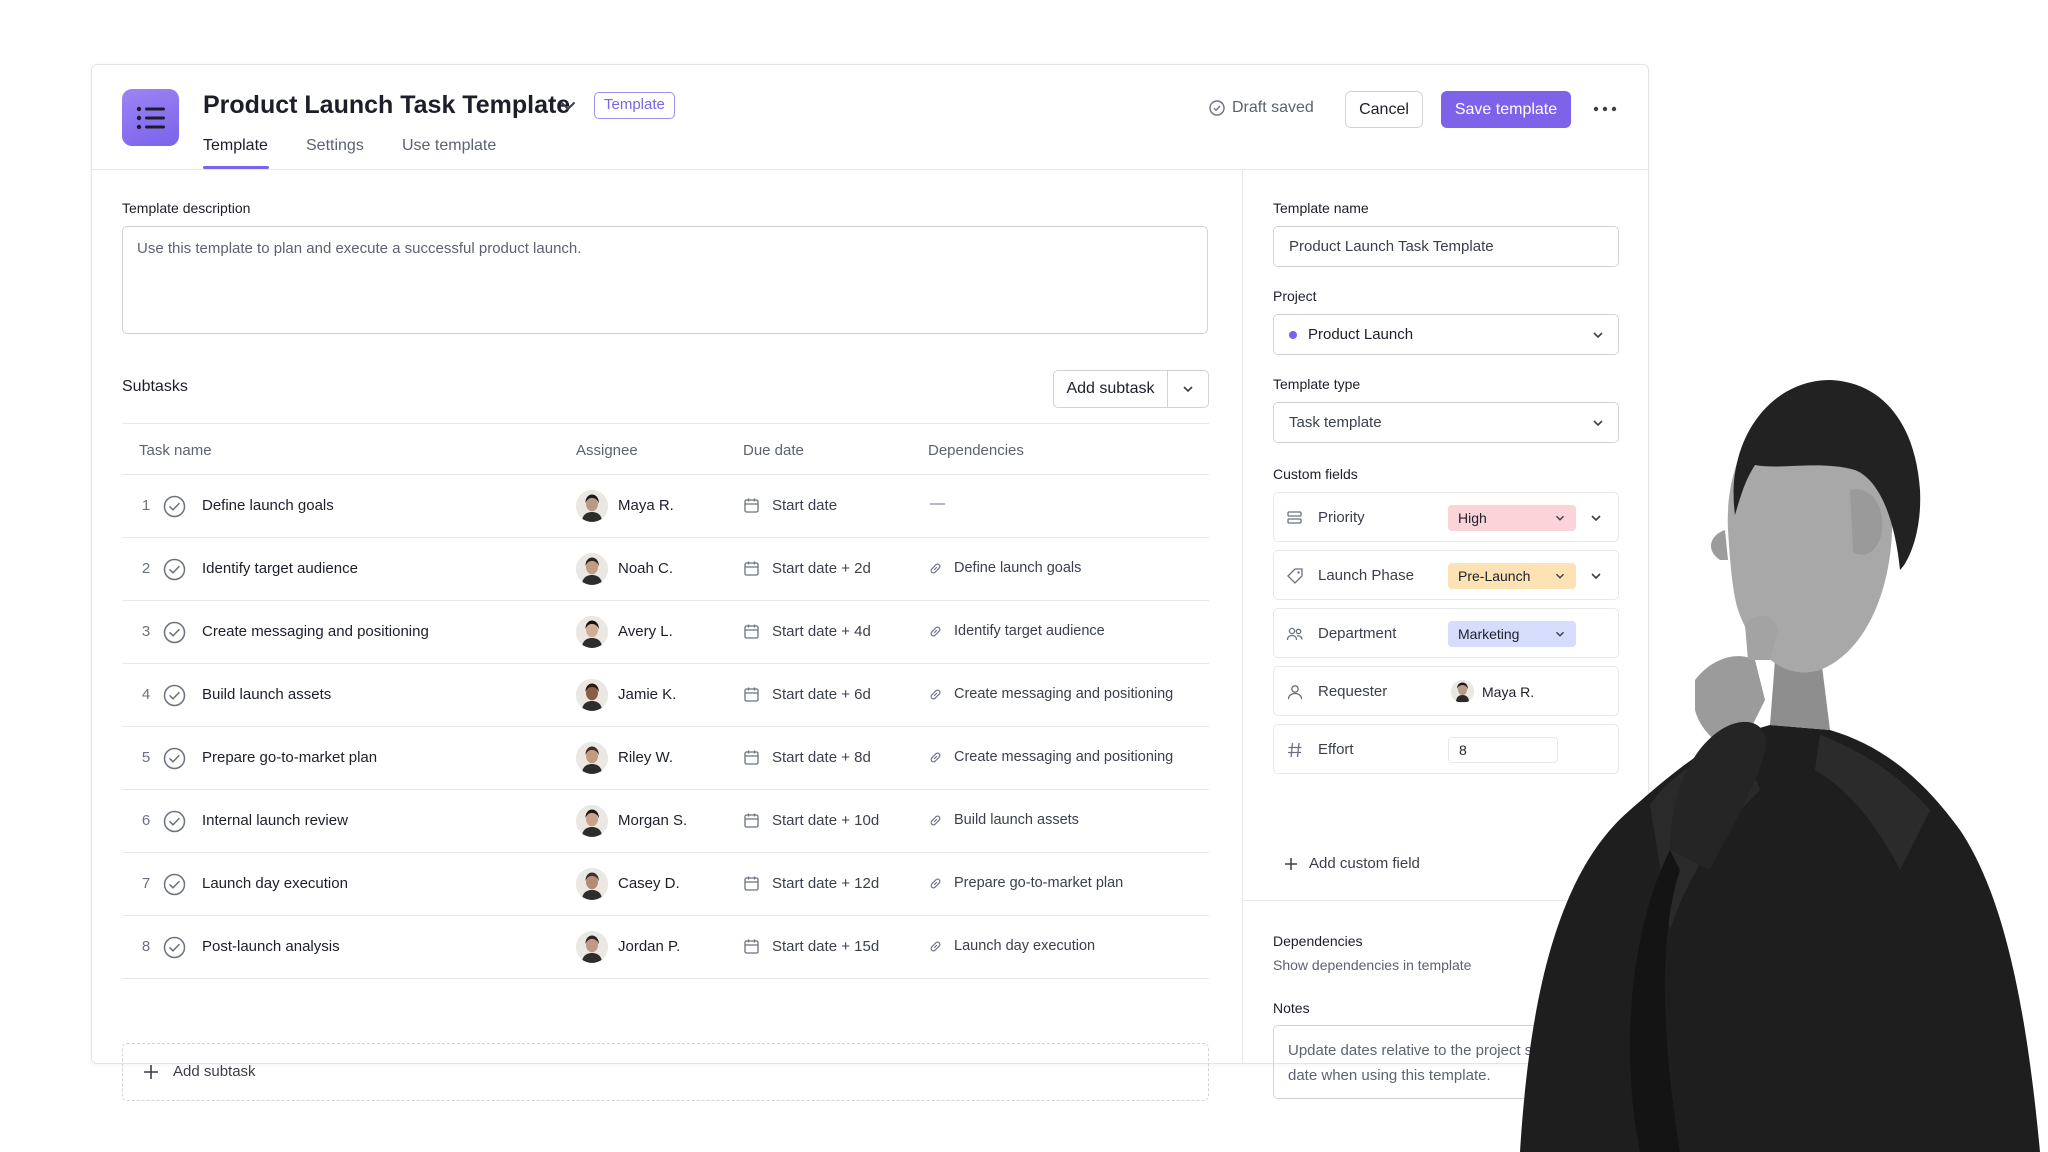 Image resolution: width=2048 pixels, height=1152 pixels. I want to click on table-row: 1 Define launch goals Maya R. Start date —, so click(665, 506).